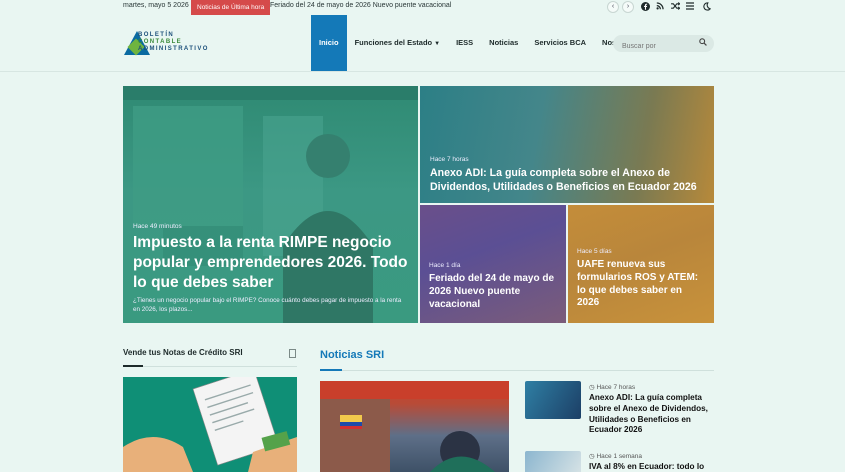  I want to click on nav-item-funciones: Funciones del Estado ▼, so click(397, 43).